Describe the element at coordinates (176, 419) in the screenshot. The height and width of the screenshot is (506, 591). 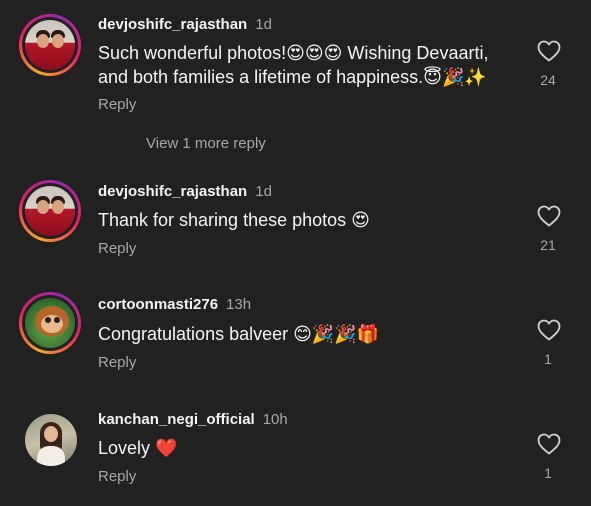
I see `username-text: kanchan_negi_official` at that location.